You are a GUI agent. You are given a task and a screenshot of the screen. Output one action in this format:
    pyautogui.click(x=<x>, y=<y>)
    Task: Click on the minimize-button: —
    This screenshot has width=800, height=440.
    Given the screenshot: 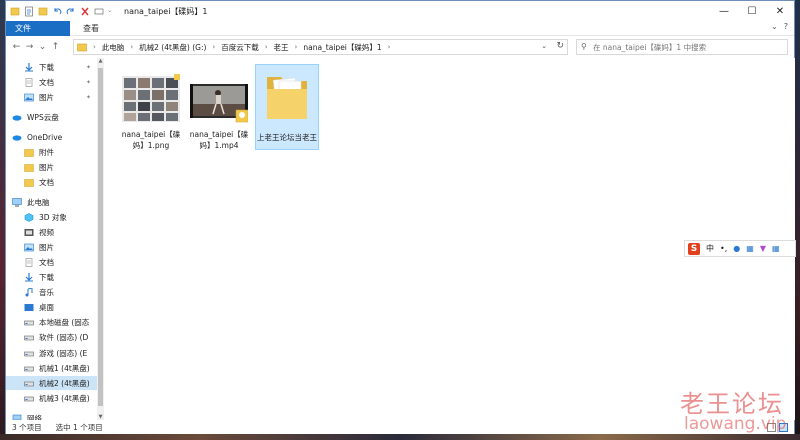 What is the action you would take?
    pyautogui.click(x=724, y=11)
    